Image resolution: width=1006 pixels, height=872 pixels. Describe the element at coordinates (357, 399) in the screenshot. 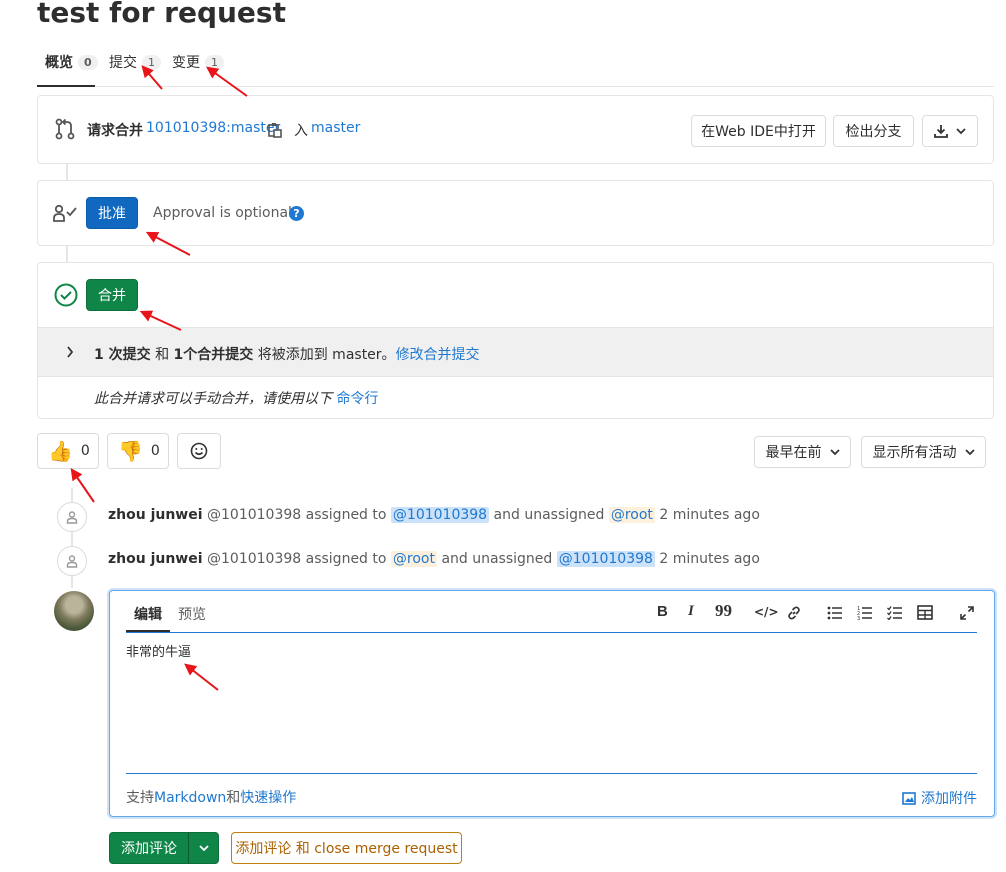

I see `command-line-link: 命令行` at that location.